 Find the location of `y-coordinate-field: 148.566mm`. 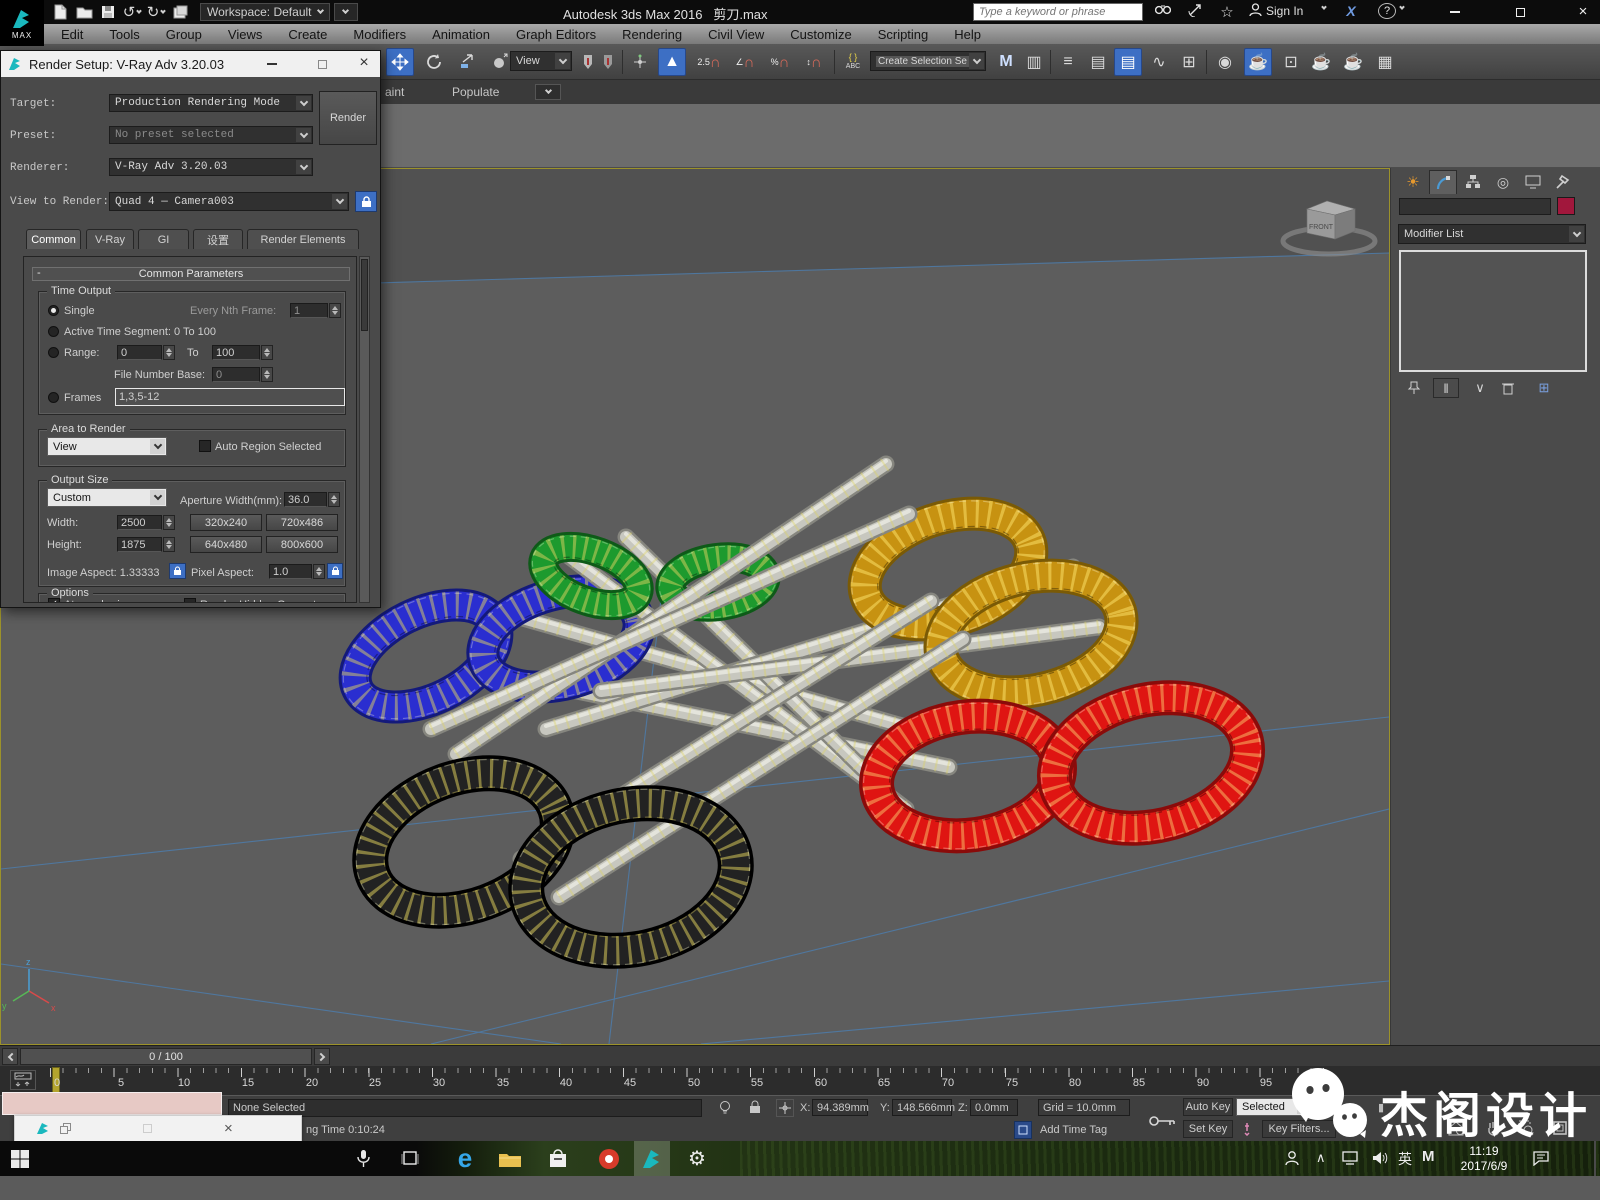

y-coordinate-field: 148.566mm is located at coordinates (923, 1107).